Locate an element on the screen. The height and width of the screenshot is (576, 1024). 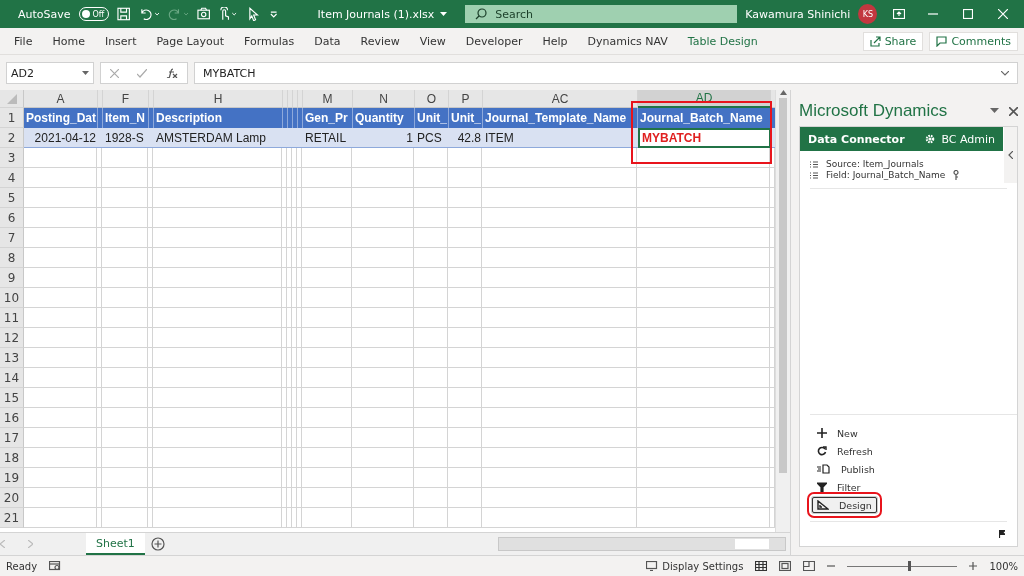
horizontal-scrollbar is located at coordinates (642, 544).